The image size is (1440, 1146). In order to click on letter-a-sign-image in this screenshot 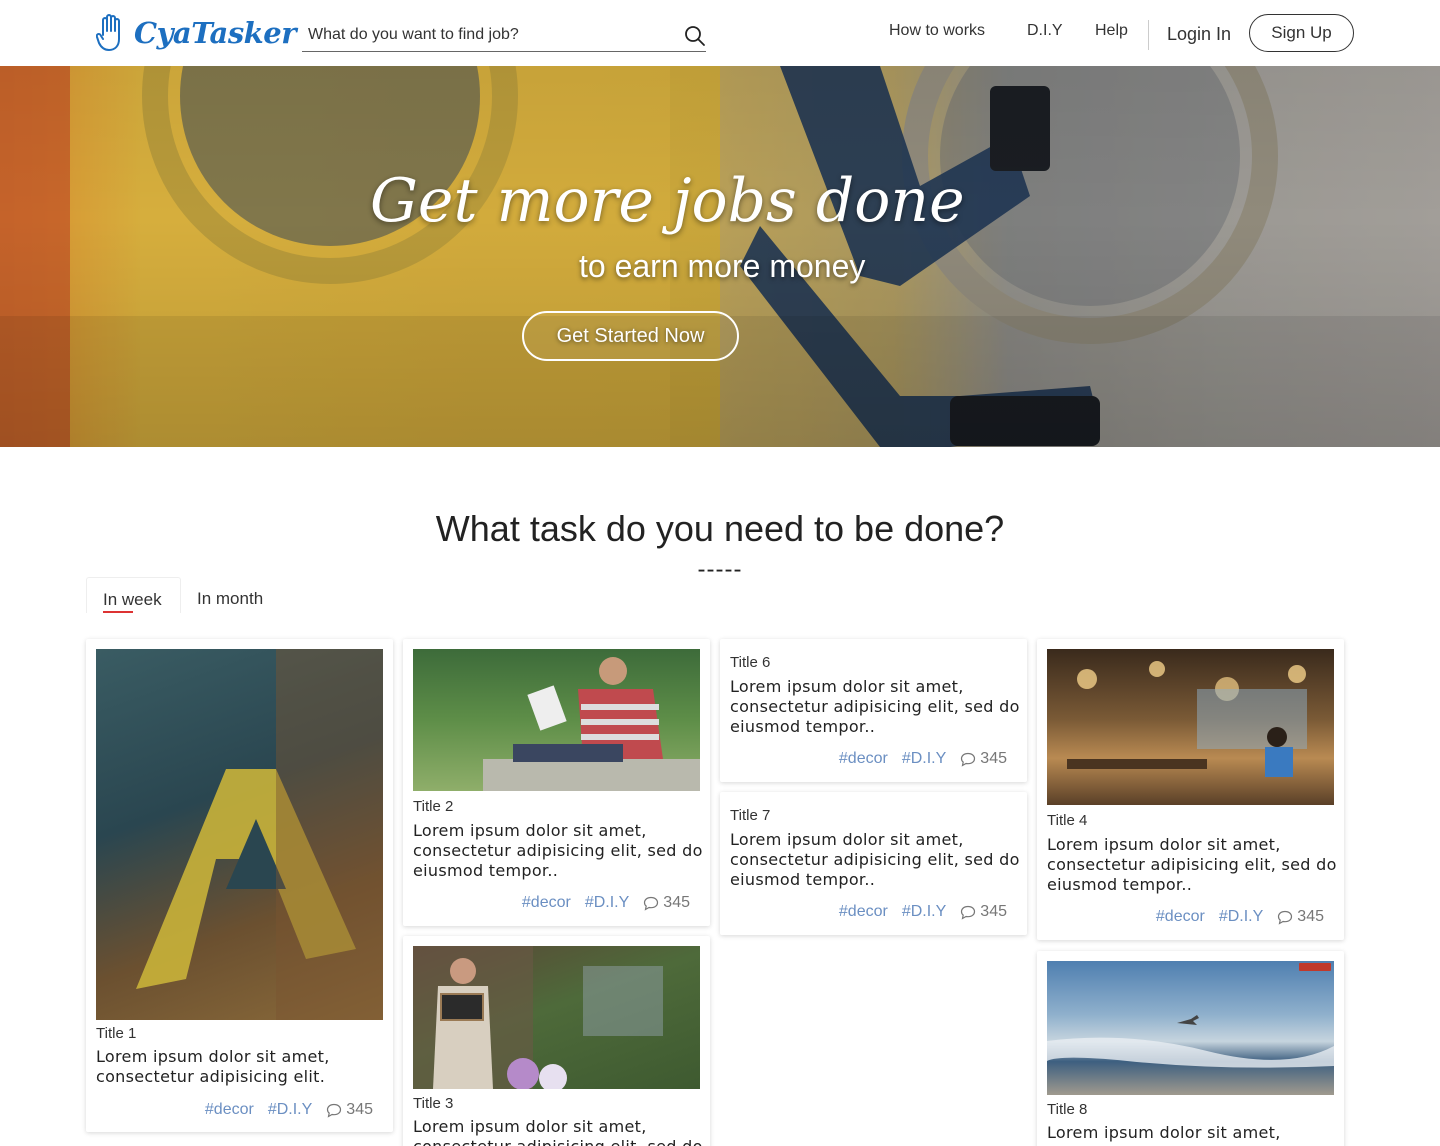, I will do `click(259, 834)`.